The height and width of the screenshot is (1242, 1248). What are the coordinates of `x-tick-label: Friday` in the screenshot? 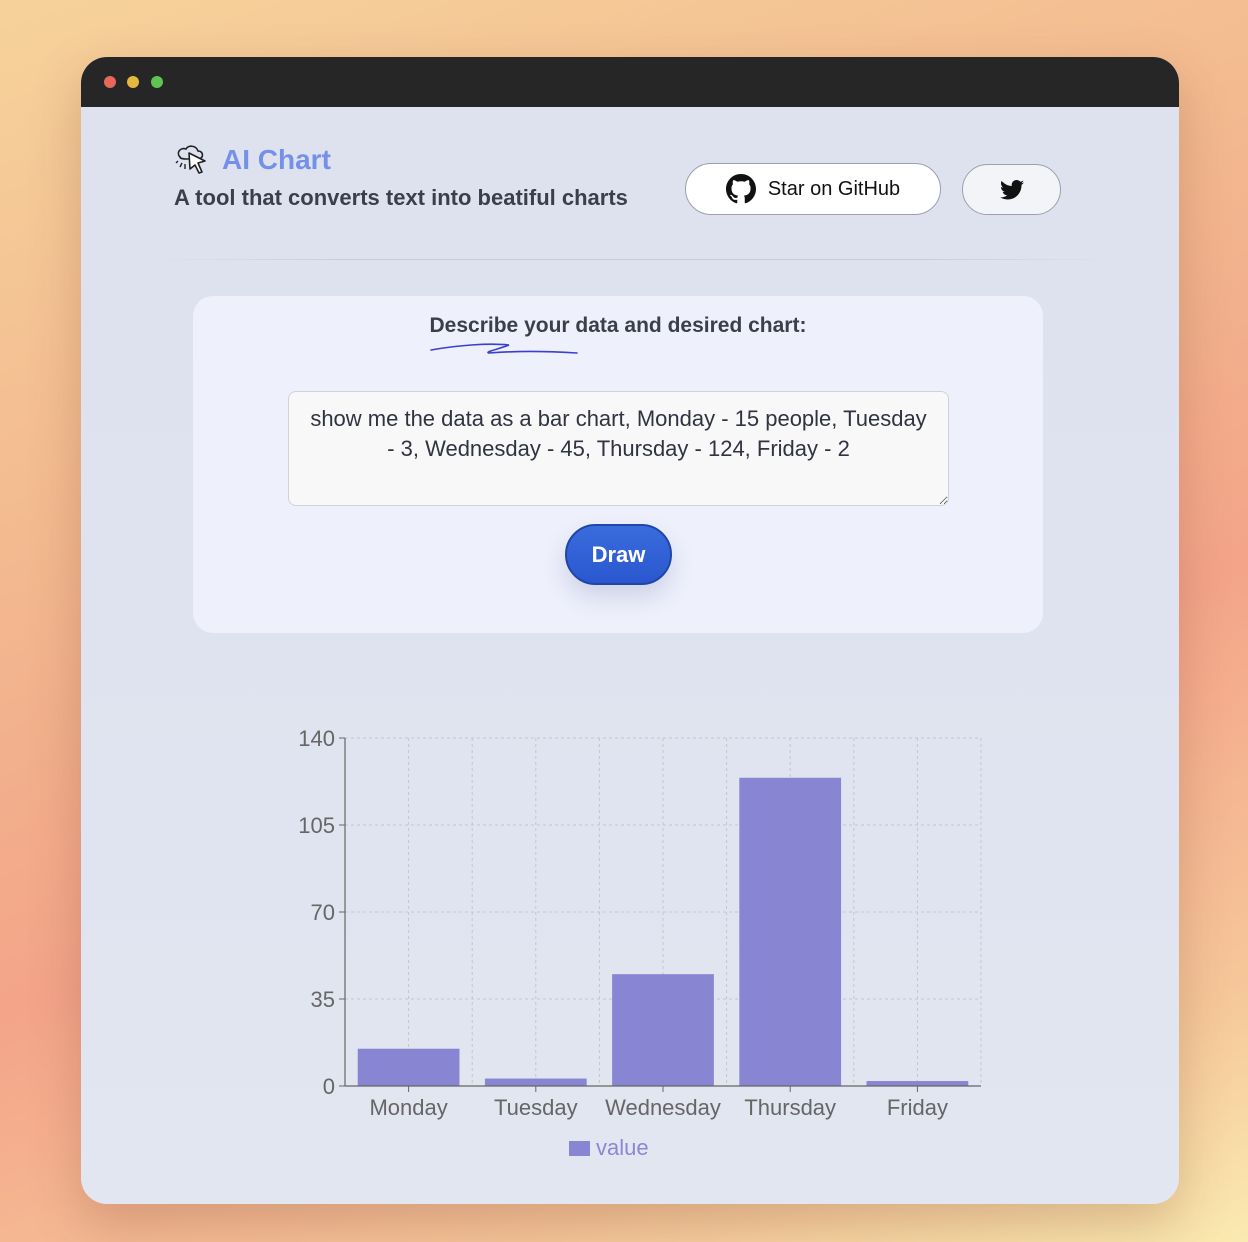 It's located at (917, 1107).